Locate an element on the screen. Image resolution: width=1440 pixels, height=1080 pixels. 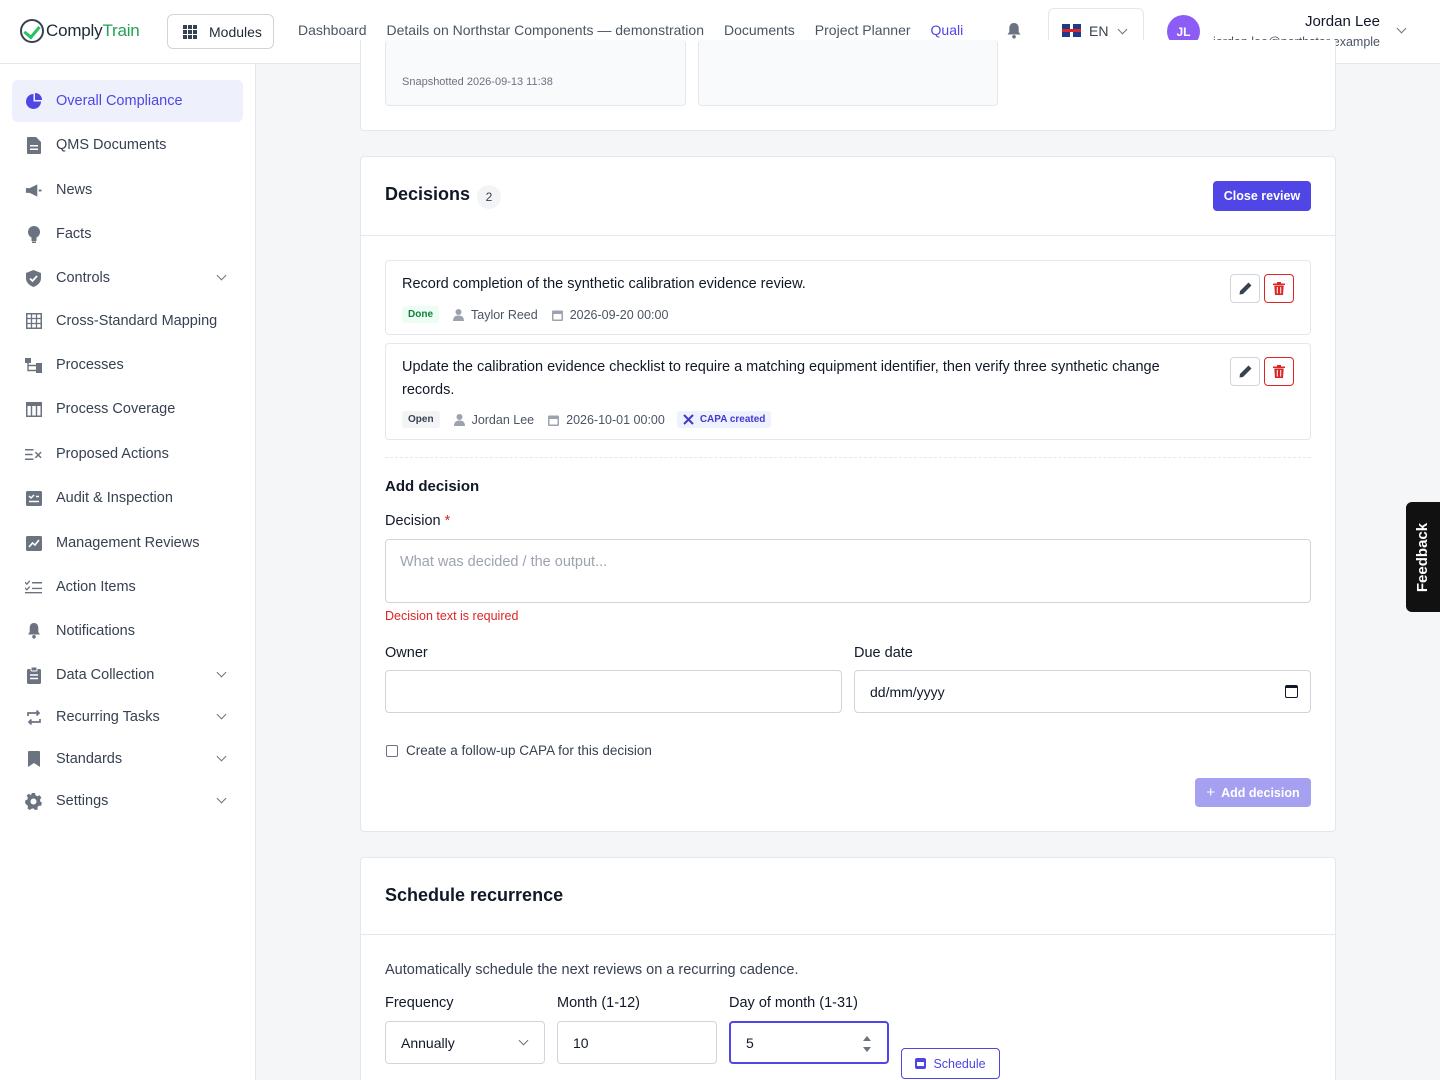
pie-chart-icon is located at coordinates (33, 101).